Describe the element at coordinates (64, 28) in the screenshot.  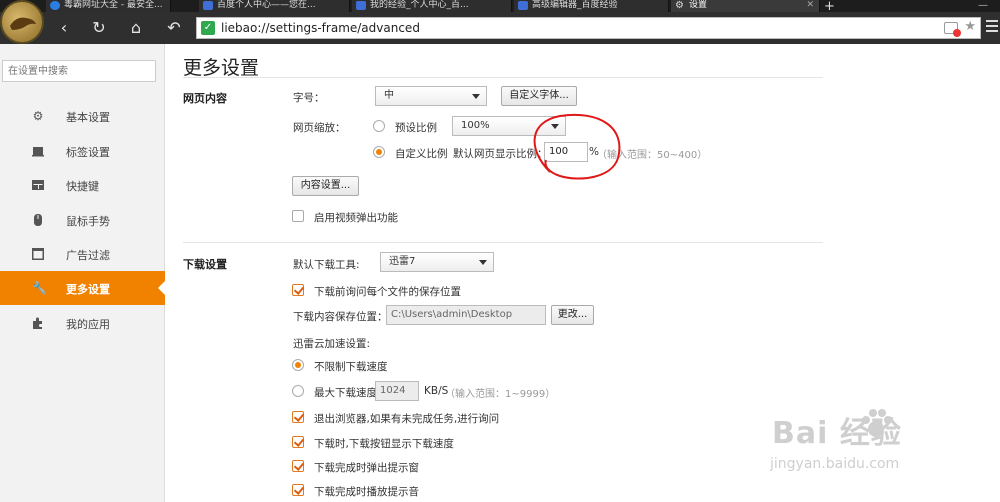
I see `back-button: ‹` at that location.